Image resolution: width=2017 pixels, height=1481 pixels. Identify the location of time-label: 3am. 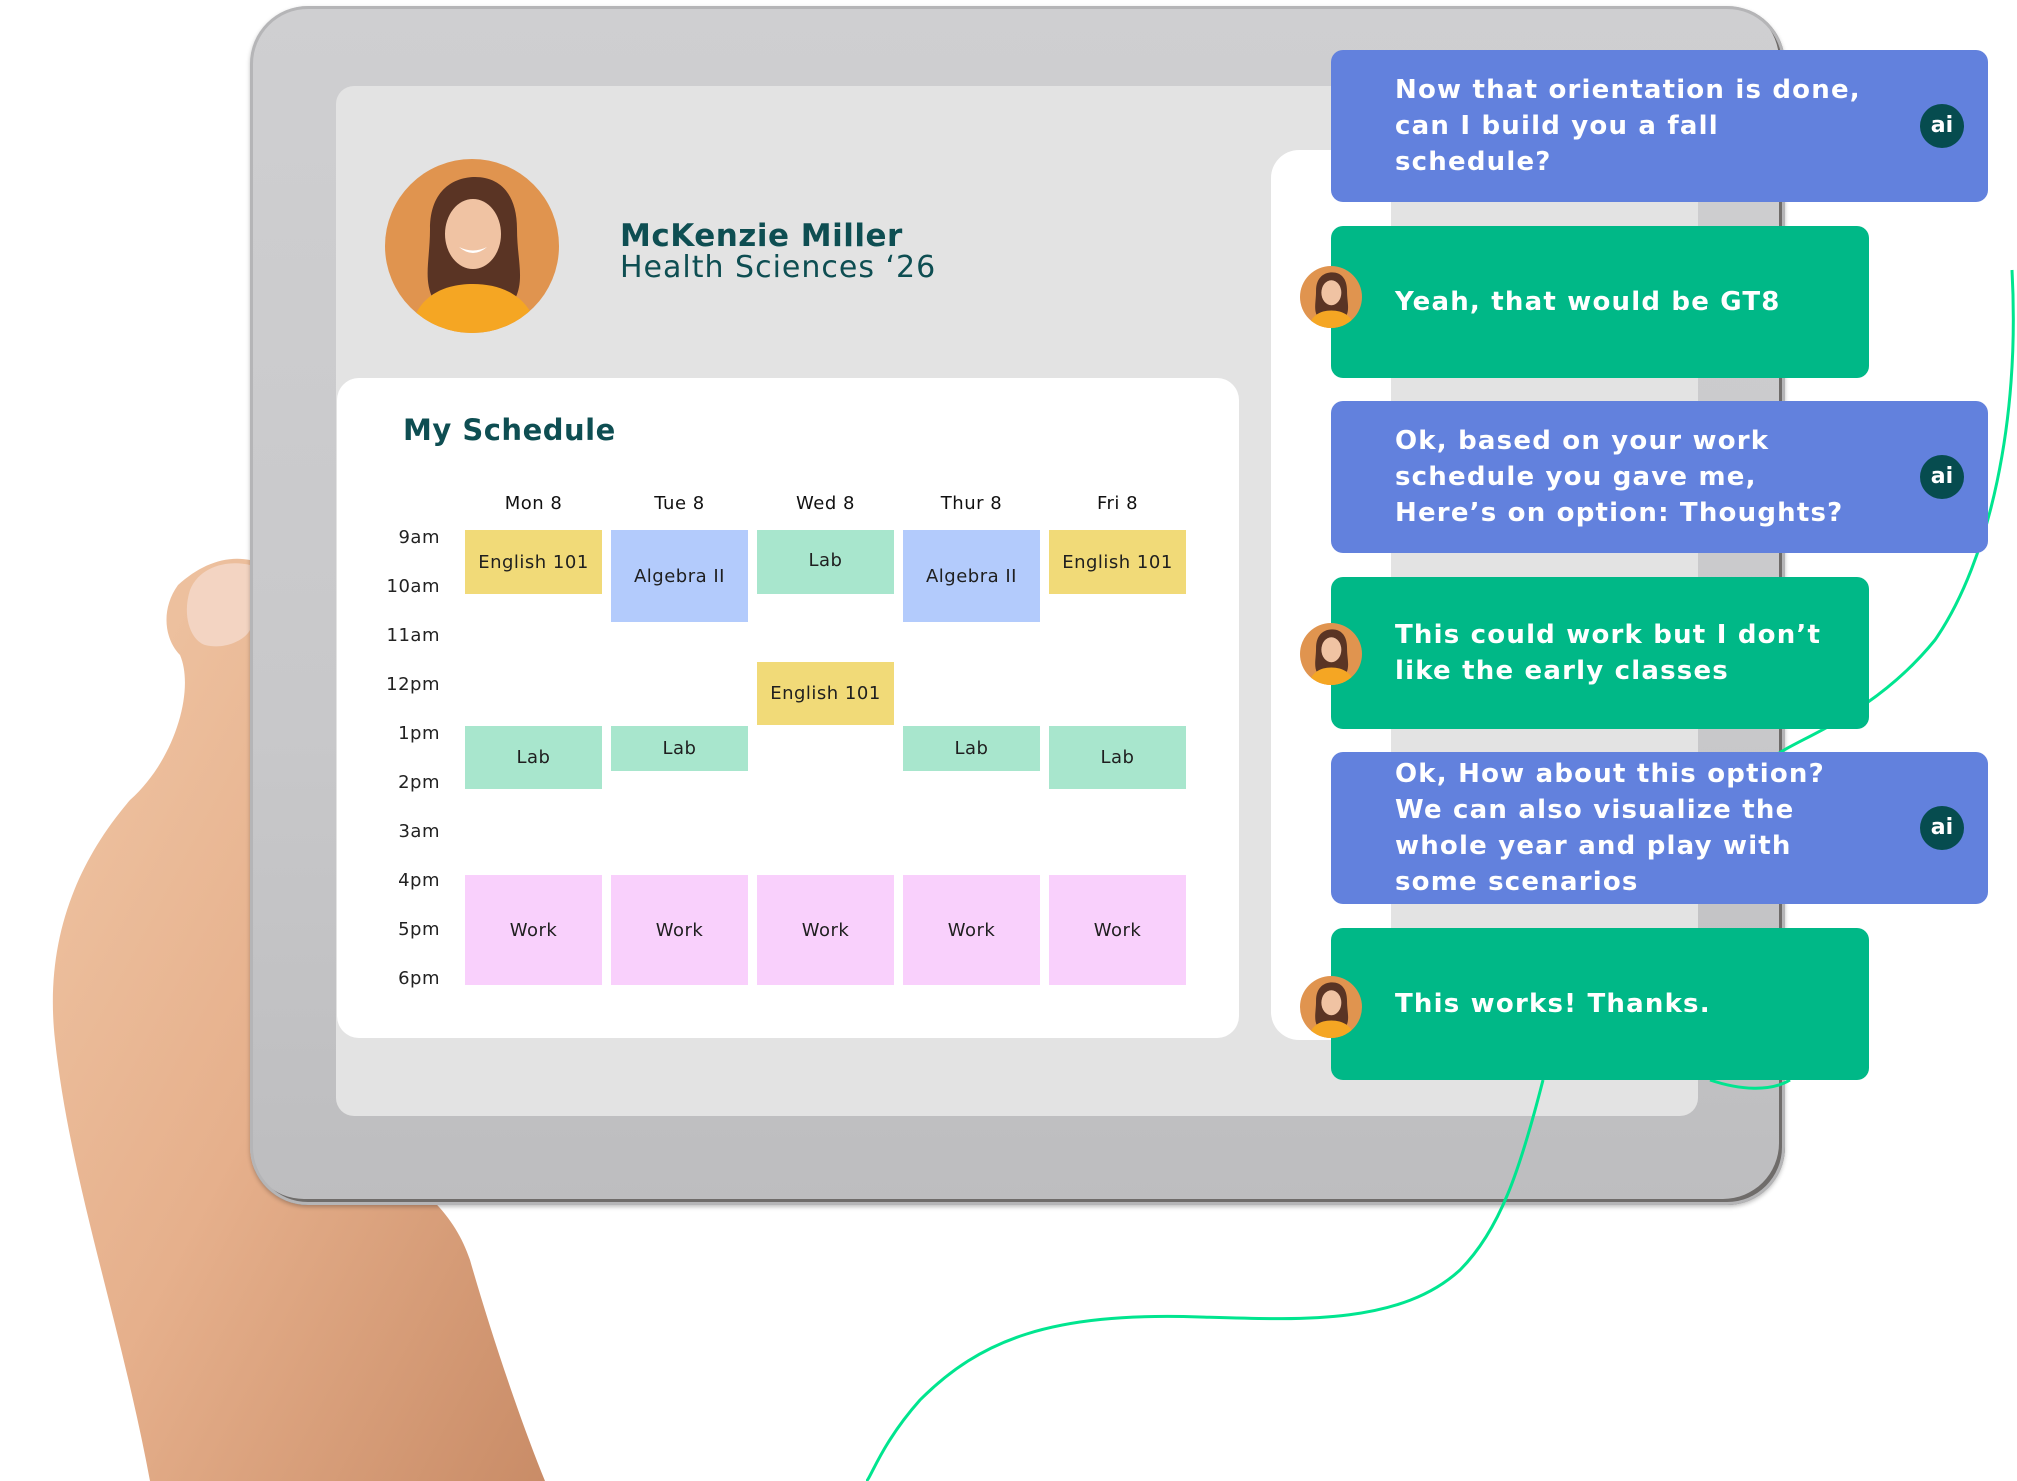
(419, 831).